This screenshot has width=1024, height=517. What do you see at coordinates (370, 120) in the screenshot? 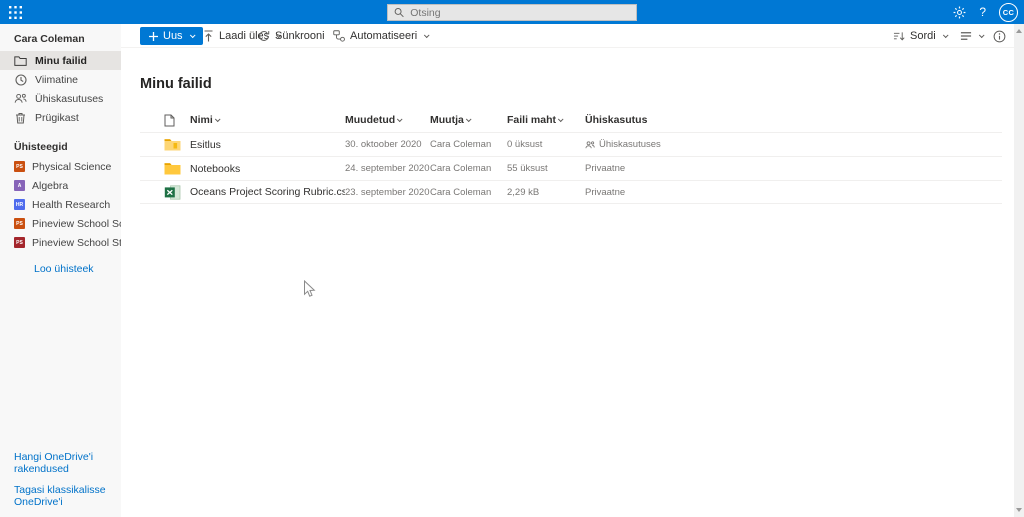
I see `column-label: Muudetud` at bounding box center [370, 120].